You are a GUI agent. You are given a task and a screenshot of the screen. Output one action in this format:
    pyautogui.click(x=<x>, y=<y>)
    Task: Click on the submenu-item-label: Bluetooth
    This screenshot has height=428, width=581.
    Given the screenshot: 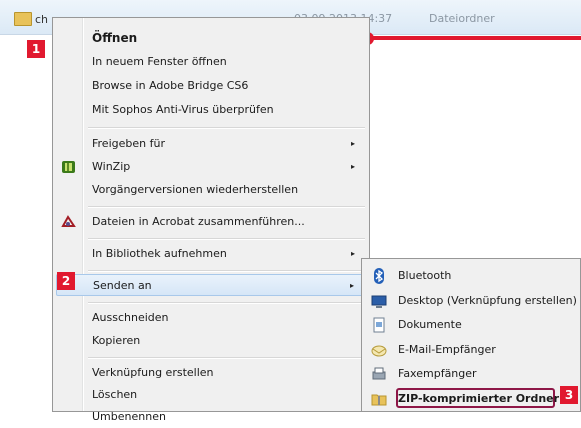 What is the action you would take?
    pyautogui.click(x=425, y=275)
    